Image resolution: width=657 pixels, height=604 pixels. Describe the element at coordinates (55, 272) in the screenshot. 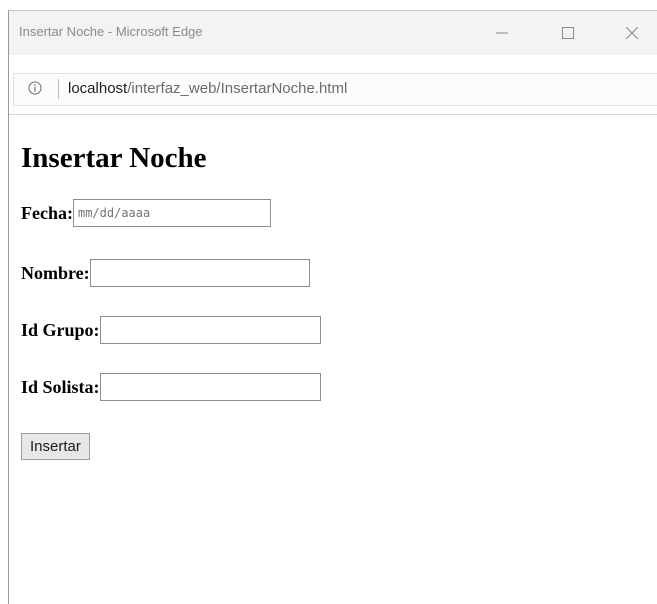

I see `nombre-label: Nombre:` at that location.